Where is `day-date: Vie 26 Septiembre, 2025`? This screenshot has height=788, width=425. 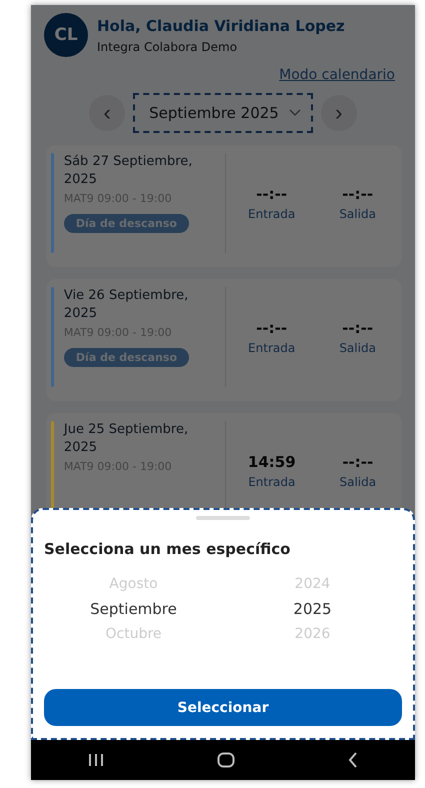 day-date: Vie 26 Septiembre, 2025 is located at coordinates (127, 305).